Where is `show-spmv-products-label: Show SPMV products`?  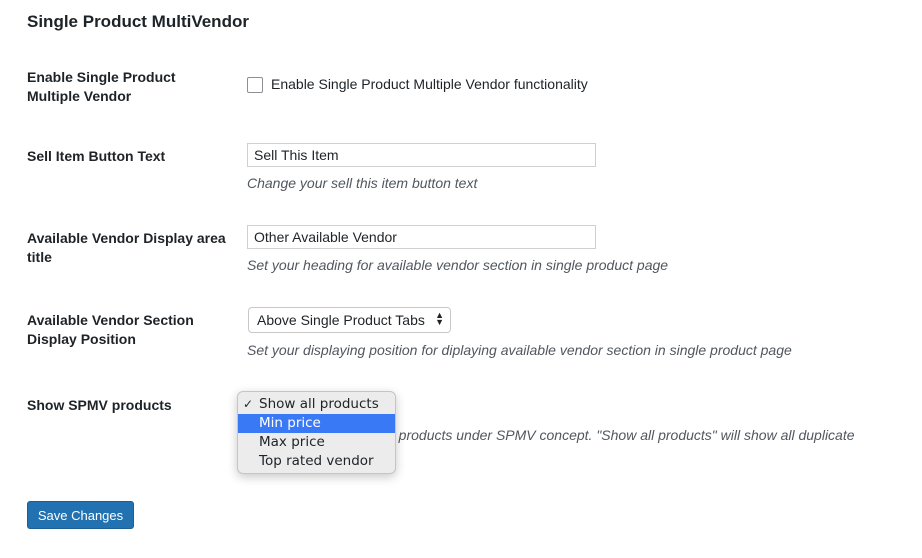
show-spmv-products-label: Show SPMV products is located at coordinates (99, 405).